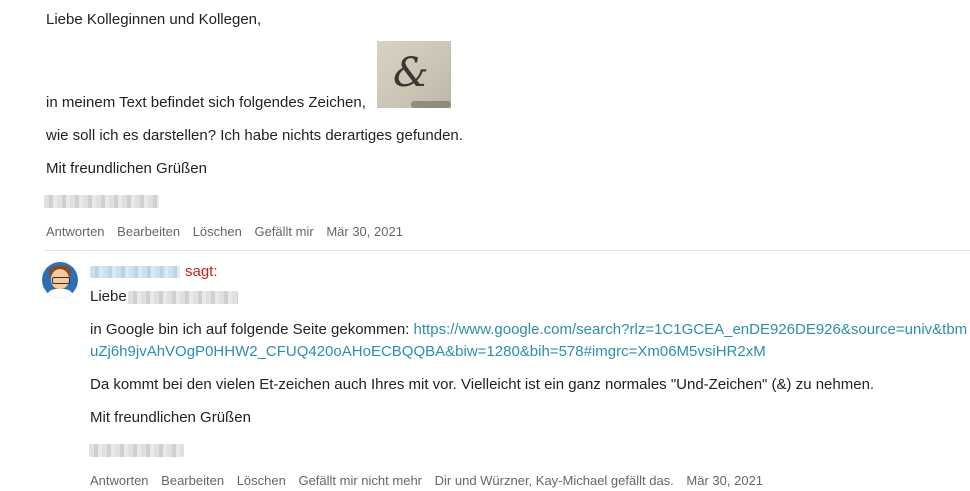  Describe the element at coordinates (126, 168) in the screenshot. I see `post-closing: Mit freundlichen Grüßen` at that location.